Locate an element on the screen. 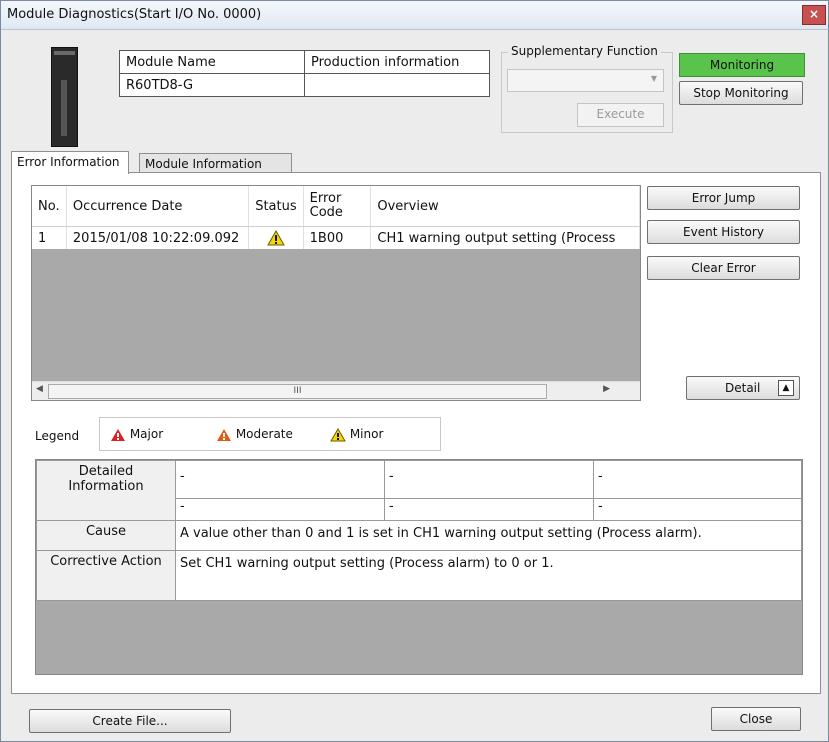 Image resolution: width=829 pixels, height=742 pixels. error-code: 1B00 is located at coordinates (337, 237).